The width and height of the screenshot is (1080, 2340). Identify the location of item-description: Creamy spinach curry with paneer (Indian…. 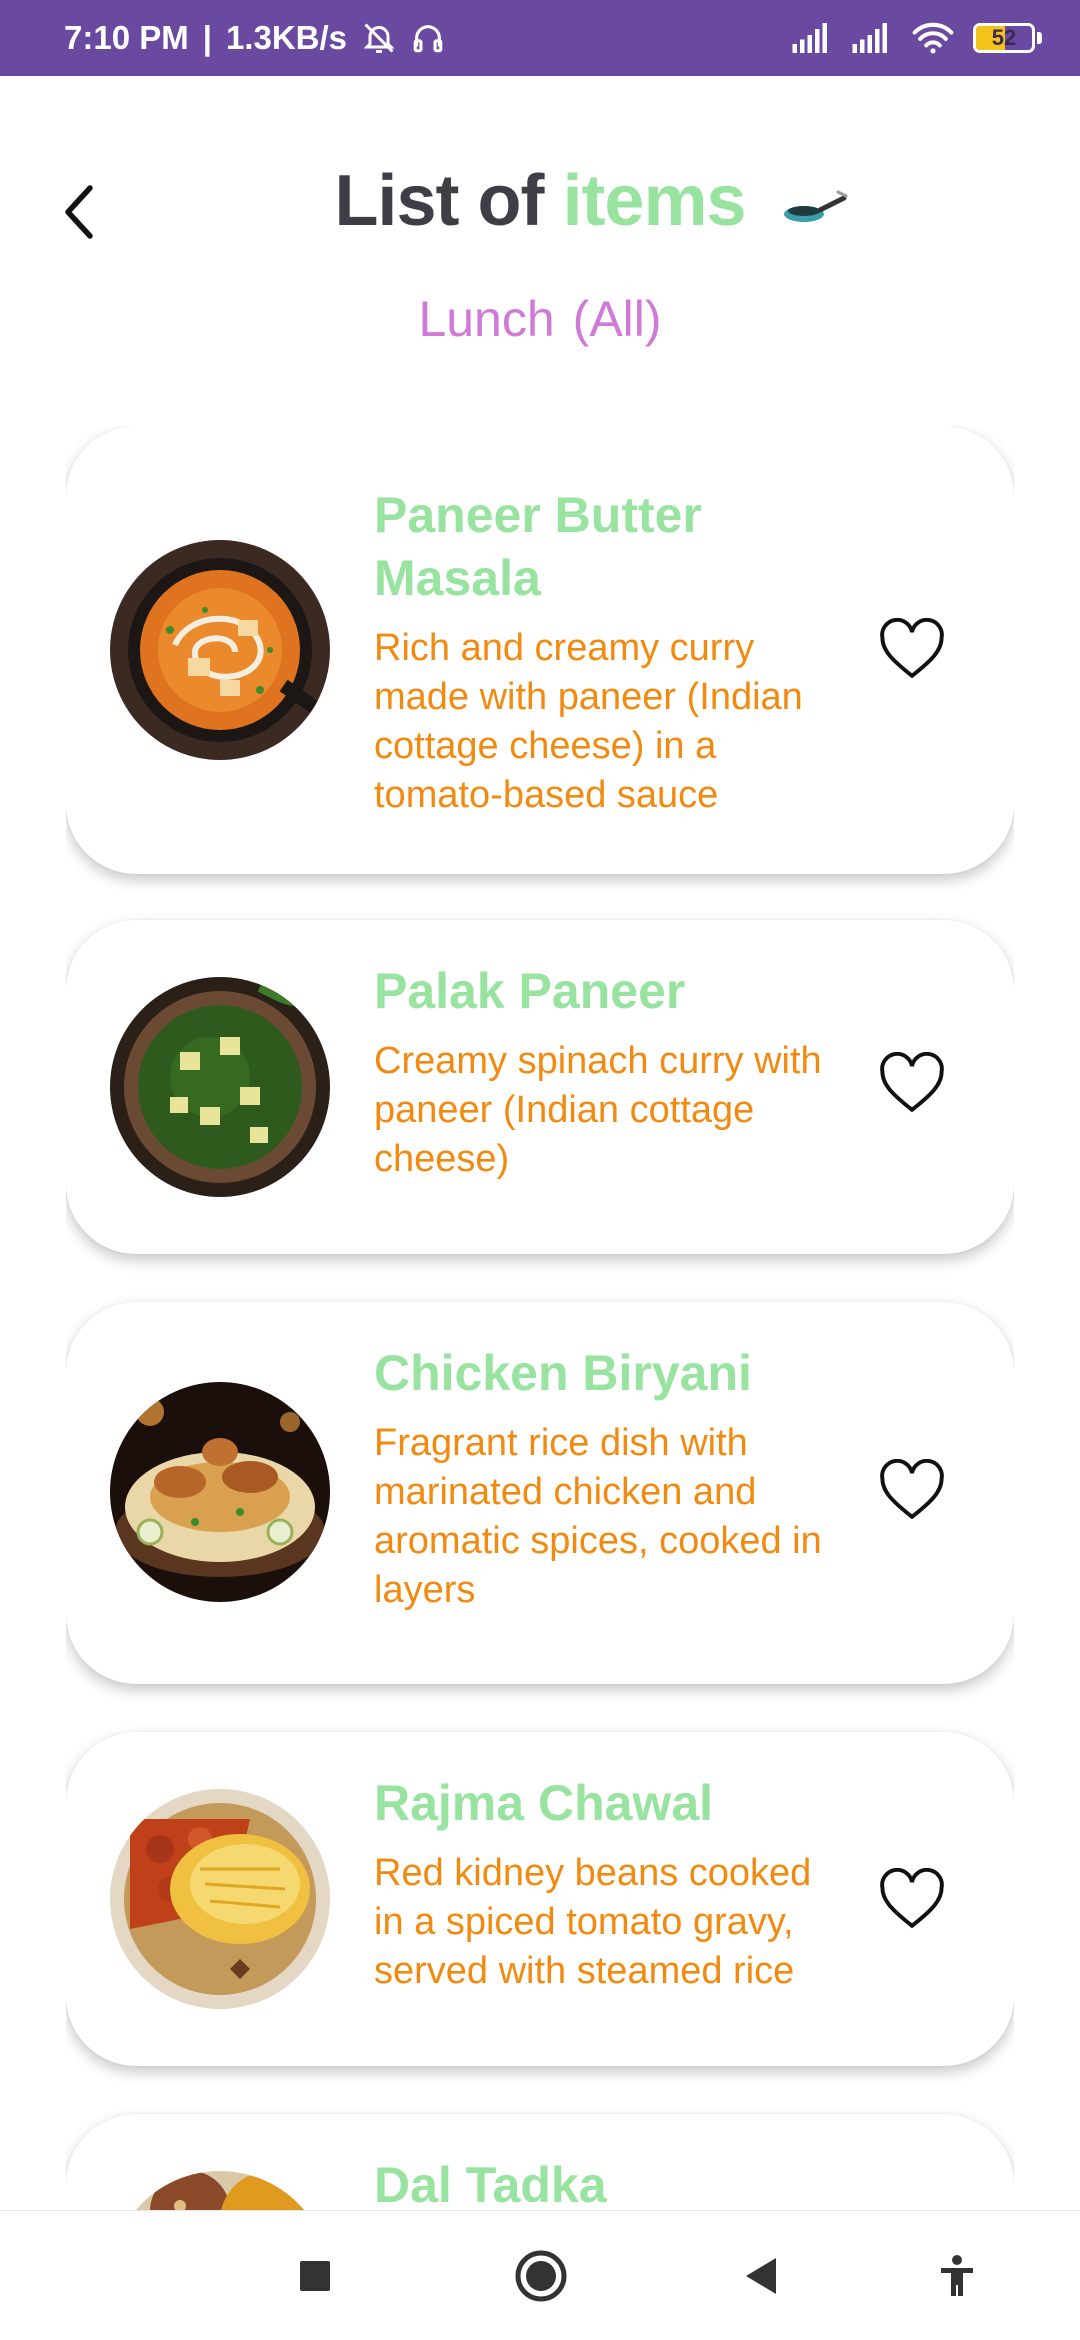
(598, 1110).